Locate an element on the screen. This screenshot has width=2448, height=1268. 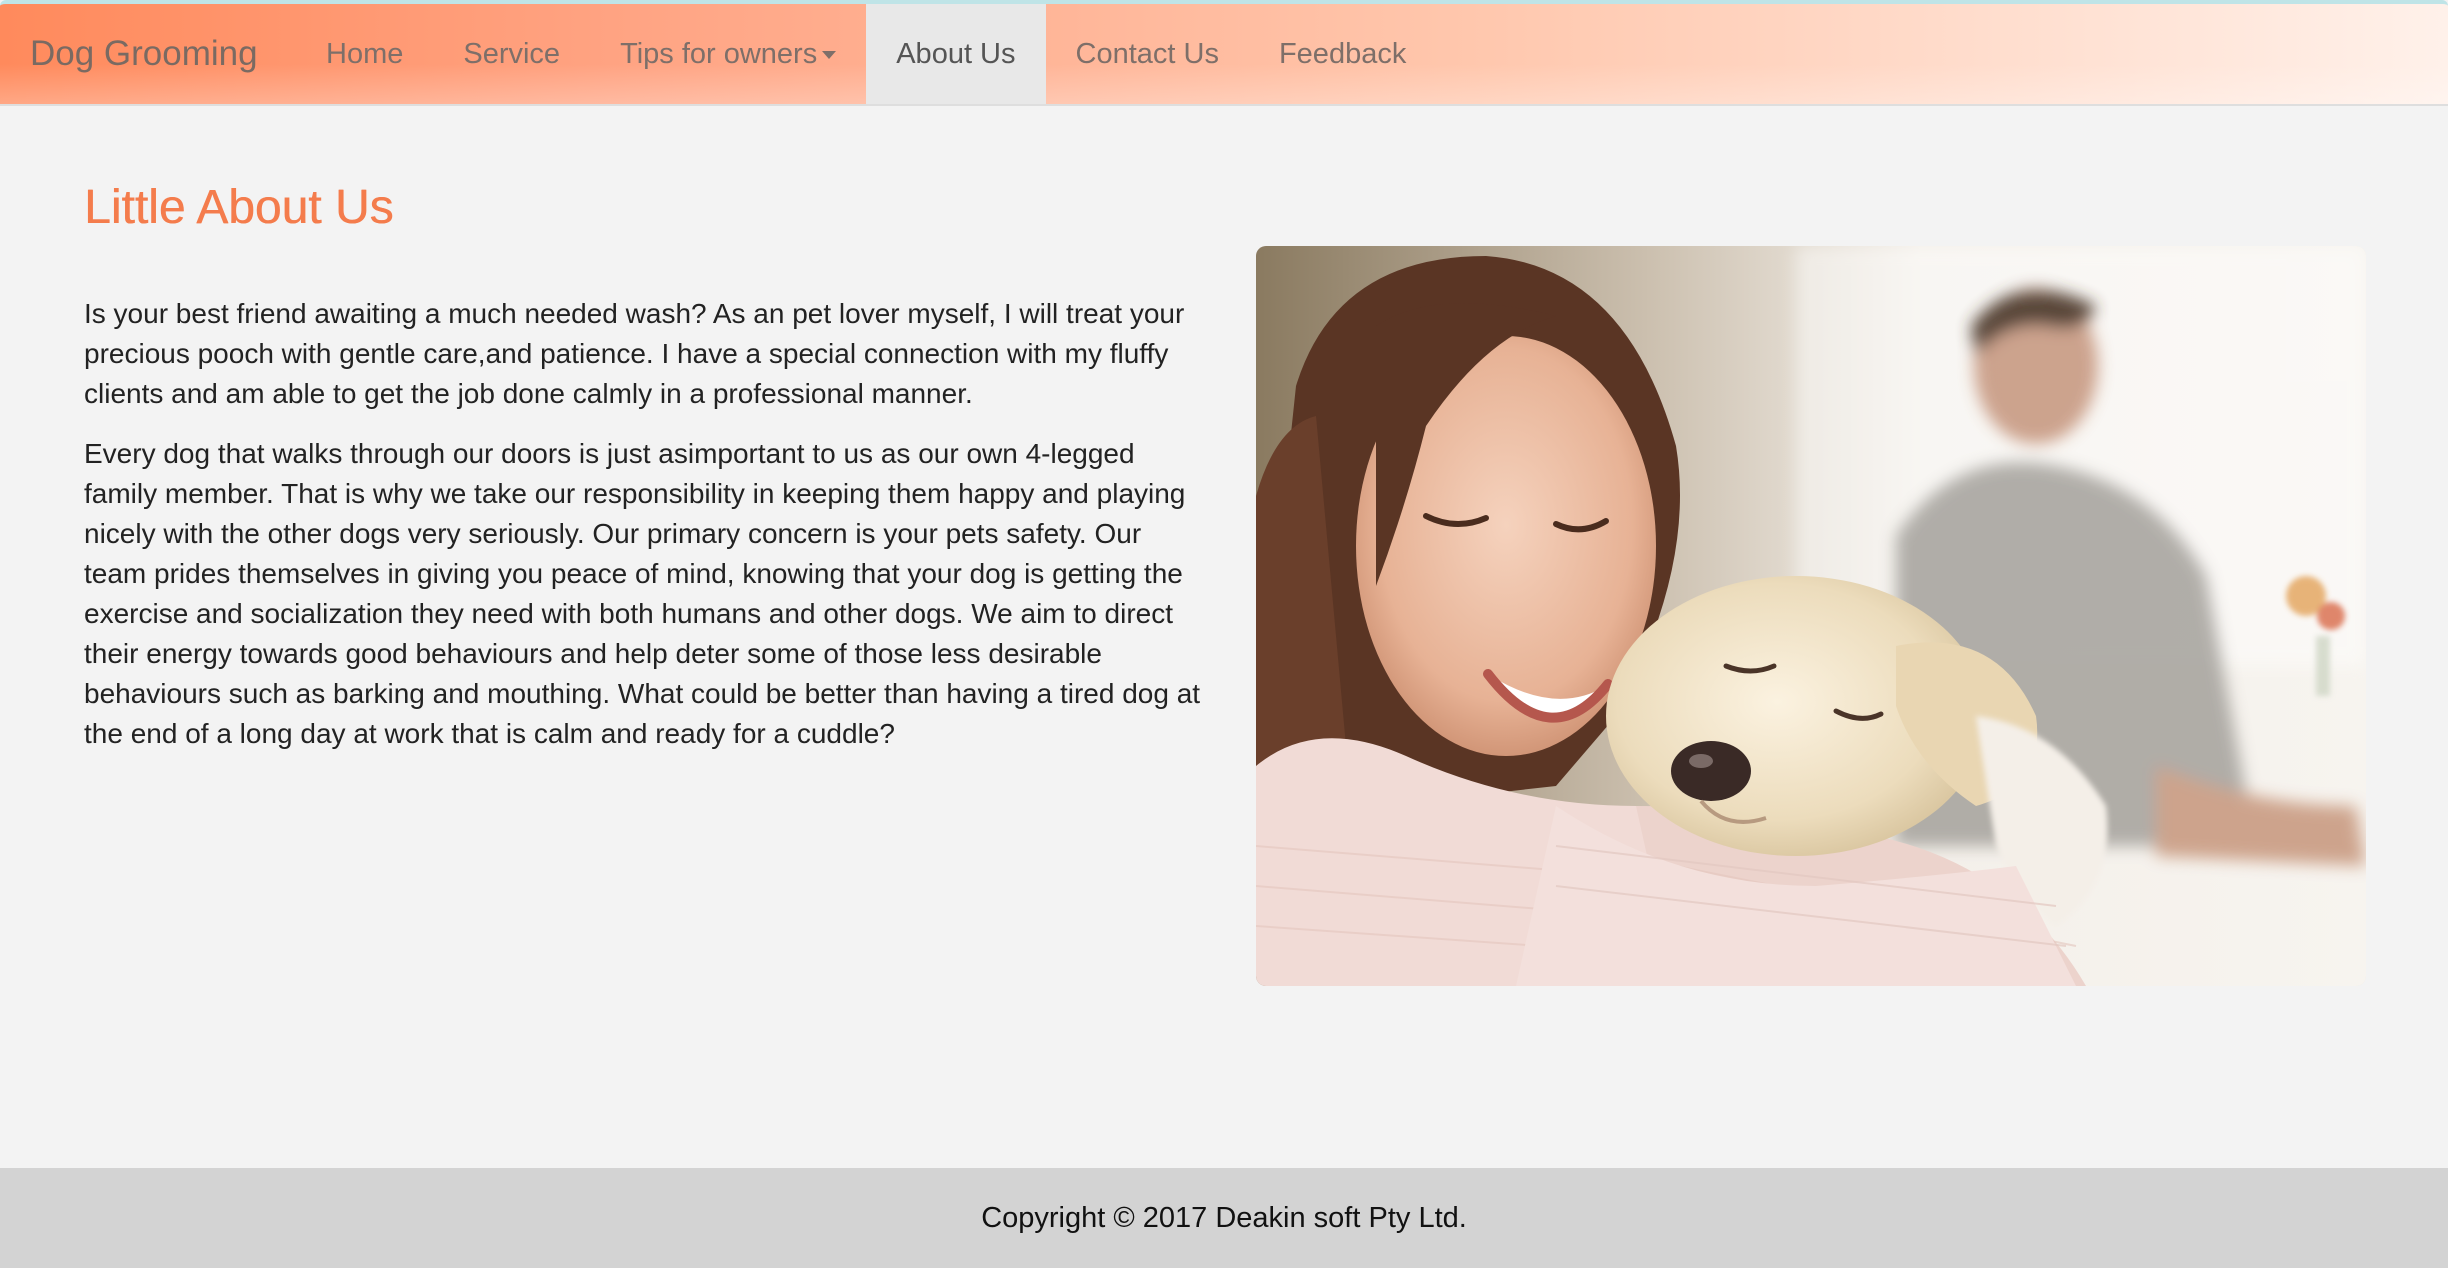
brand-link: Dog Grooming is located at coordinates (144, 54).